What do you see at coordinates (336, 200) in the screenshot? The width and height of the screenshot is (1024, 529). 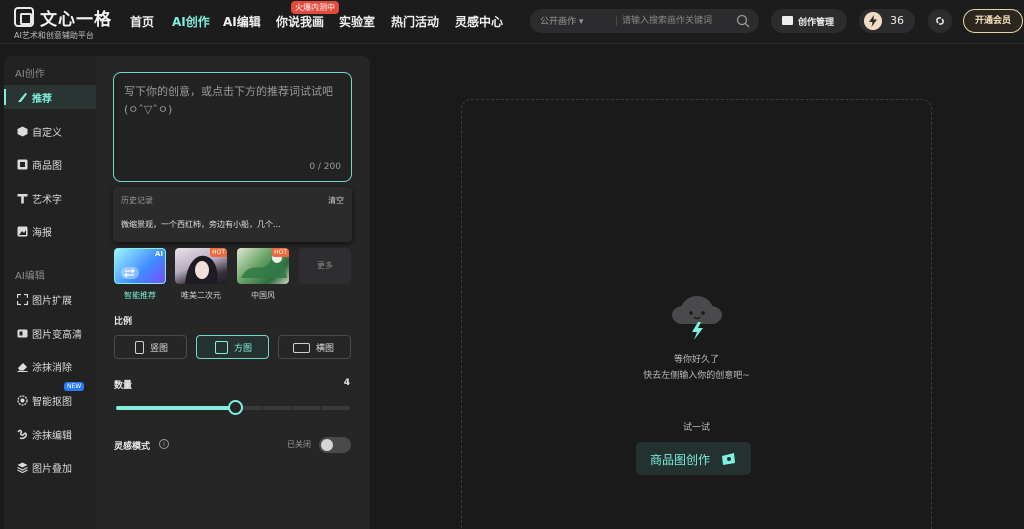 I see `history-clear-button: 清空` at bounding box center [336, 200].